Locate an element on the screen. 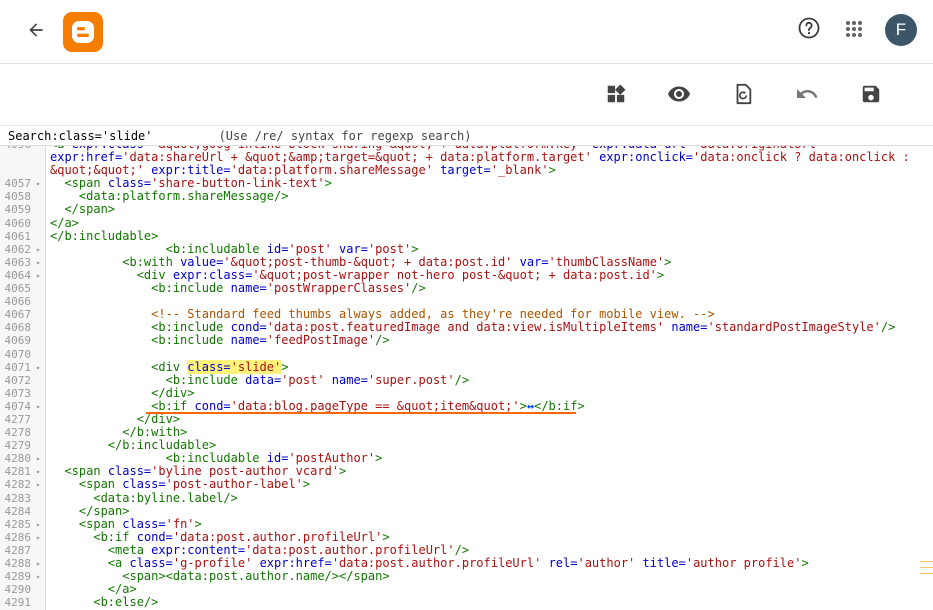 The width and height of the screenshot is (933, 610). line-number: 4058 is located at coordinates (18, 197).